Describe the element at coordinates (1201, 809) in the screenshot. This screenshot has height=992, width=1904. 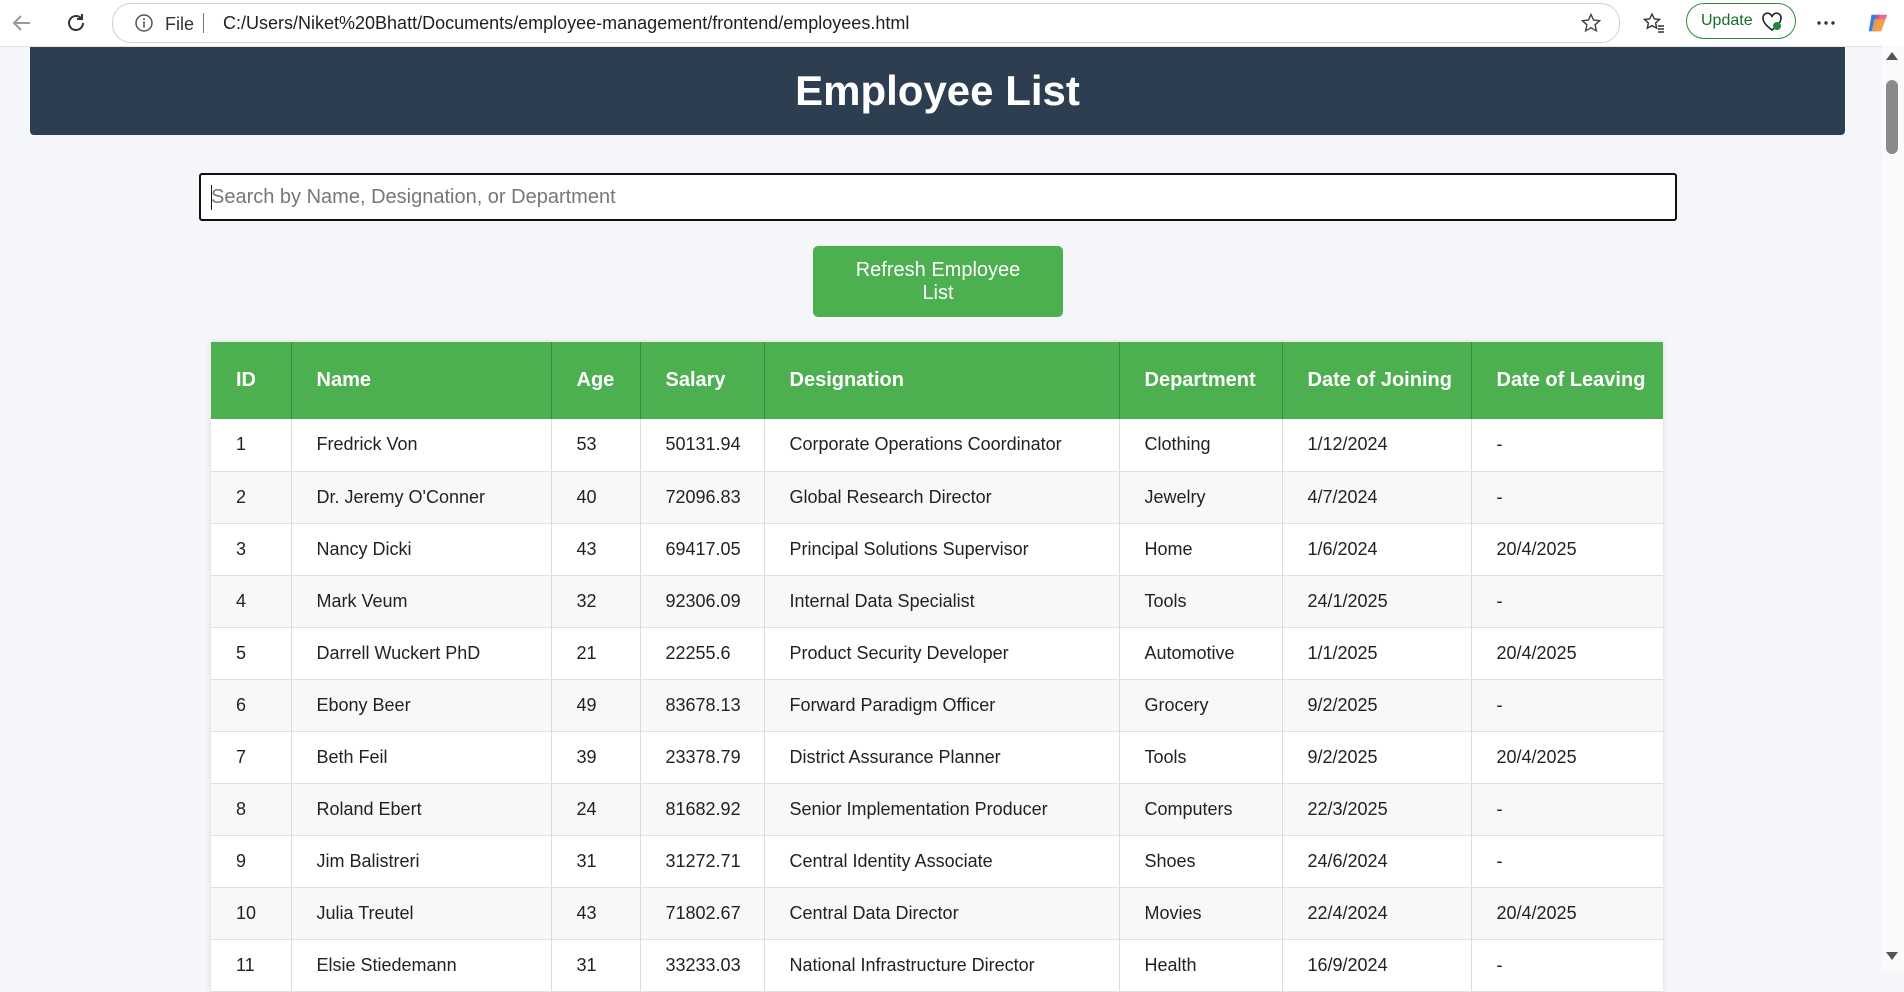
I see `cell-department: Computers` at that location.